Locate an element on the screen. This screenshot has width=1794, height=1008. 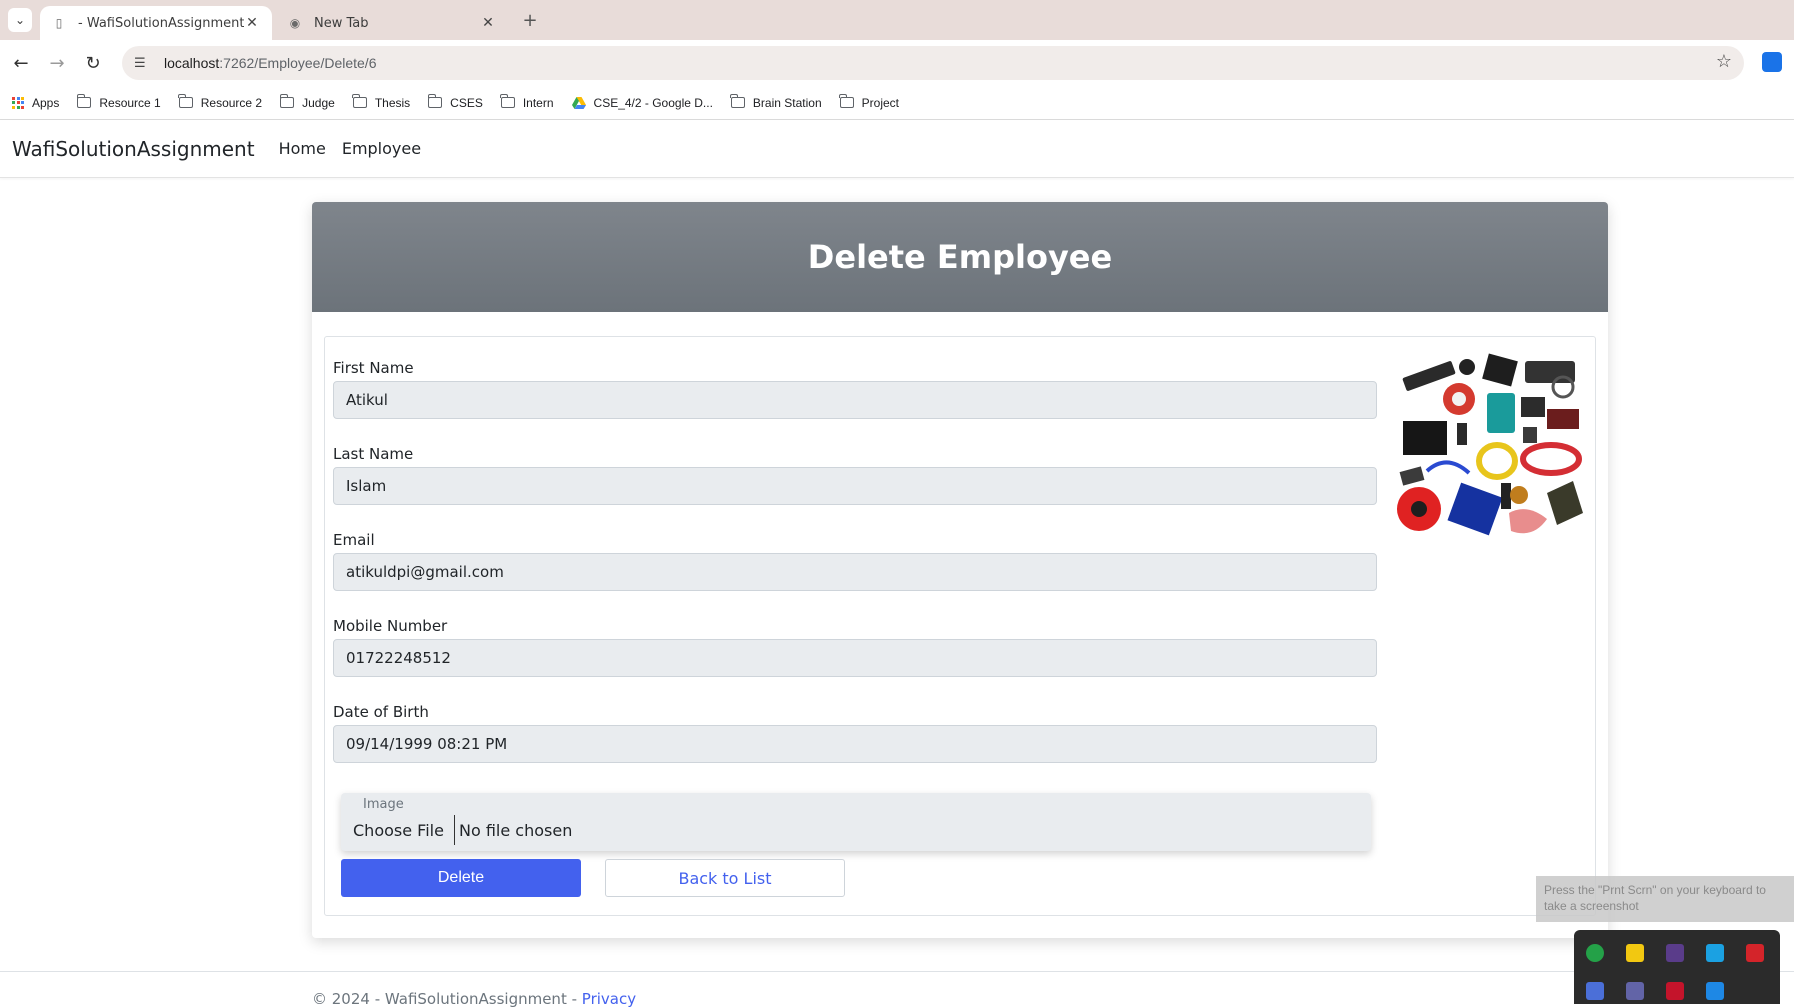
first-name-label: First Name is located at coordinates (373, 368).